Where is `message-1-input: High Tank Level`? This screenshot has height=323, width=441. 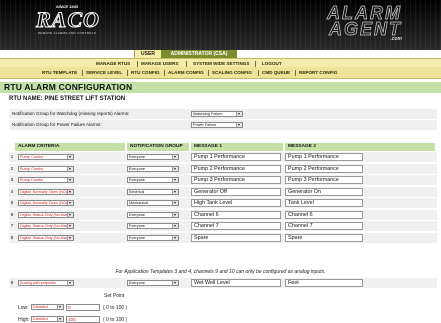 message-1-input: High Tank Level is located at coordinates (236, 203).